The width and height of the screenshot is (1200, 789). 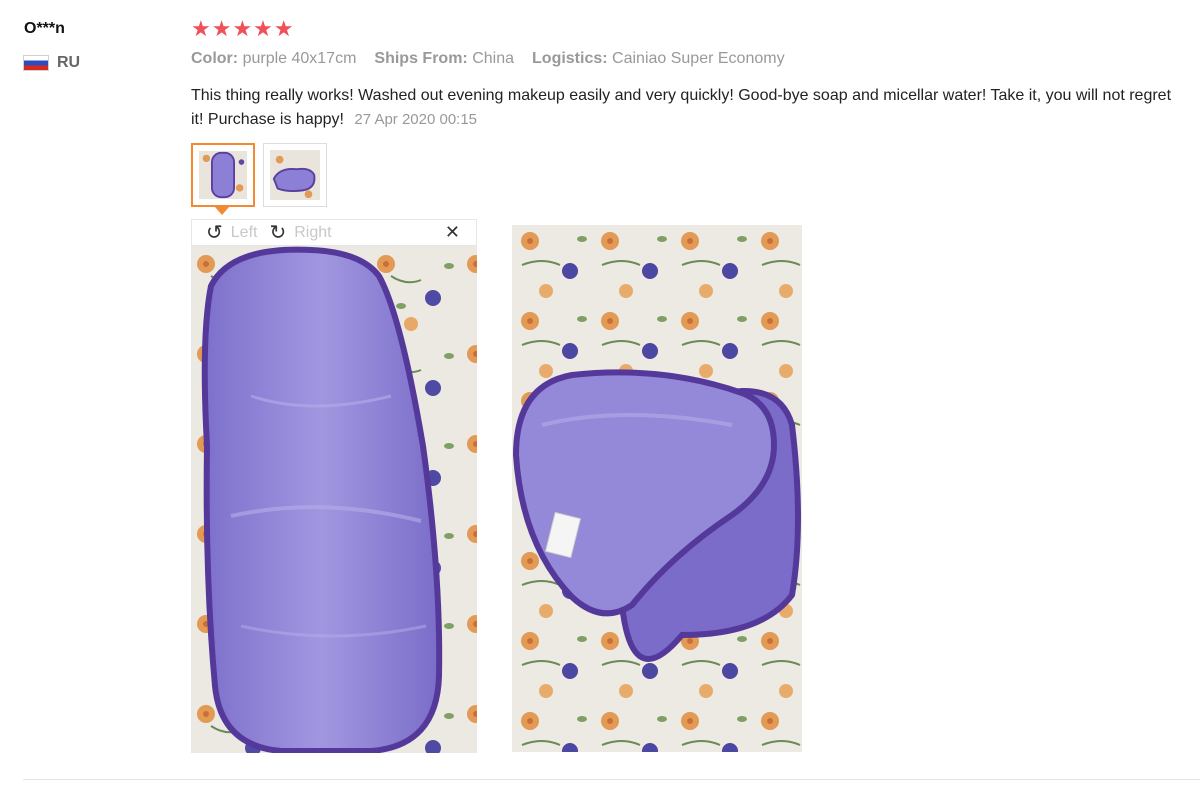 I want to click on close-viewer-icon: ✕, so click(x=452, y=232).